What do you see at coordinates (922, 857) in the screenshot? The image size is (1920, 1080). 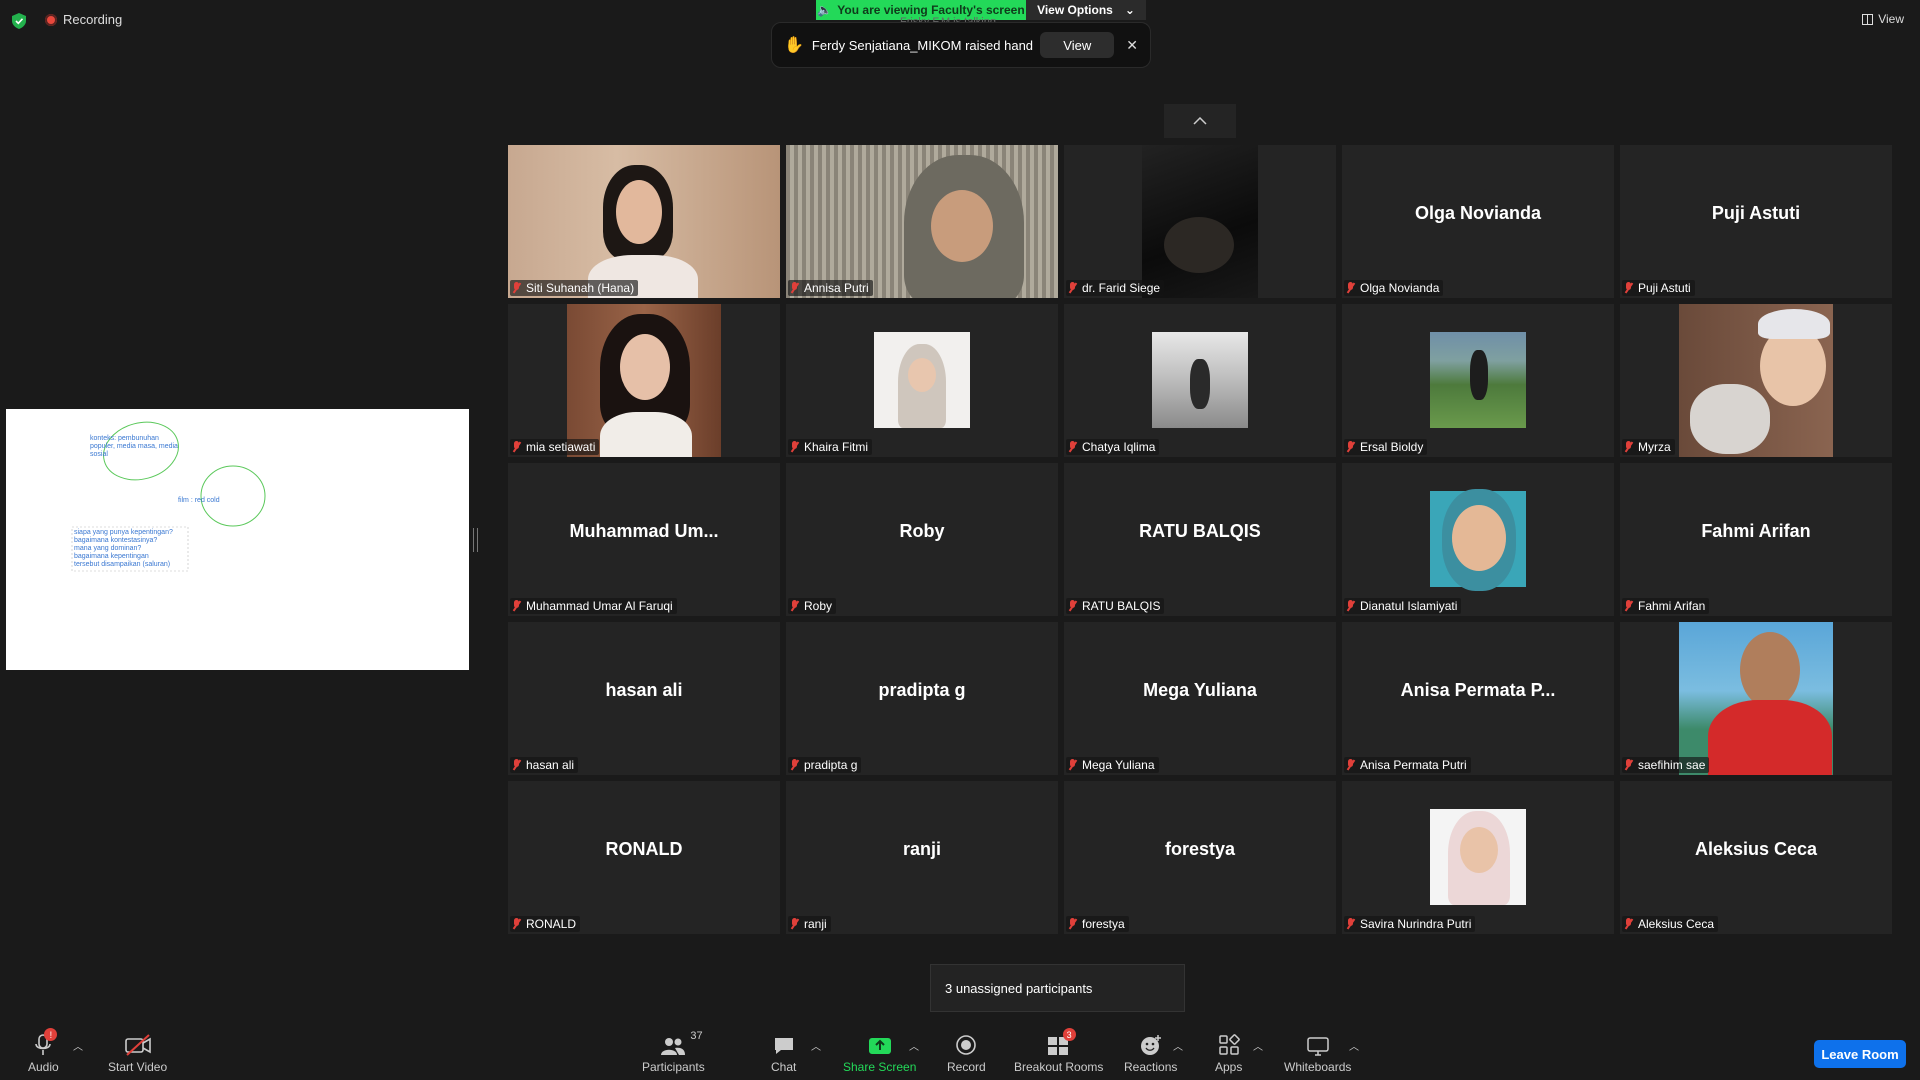 I see `participant-tile: ranji ranji` at bounding box center [922, 857].